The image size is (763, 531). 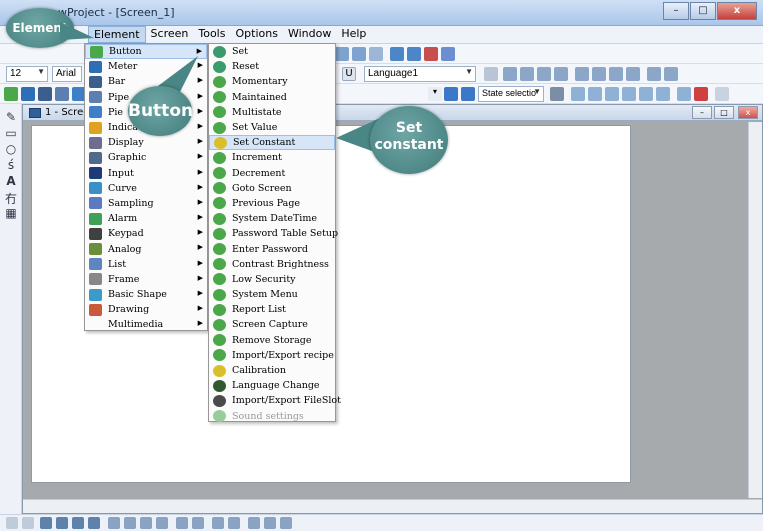 I want to click on compile-icon, so click(x=448, y=54).